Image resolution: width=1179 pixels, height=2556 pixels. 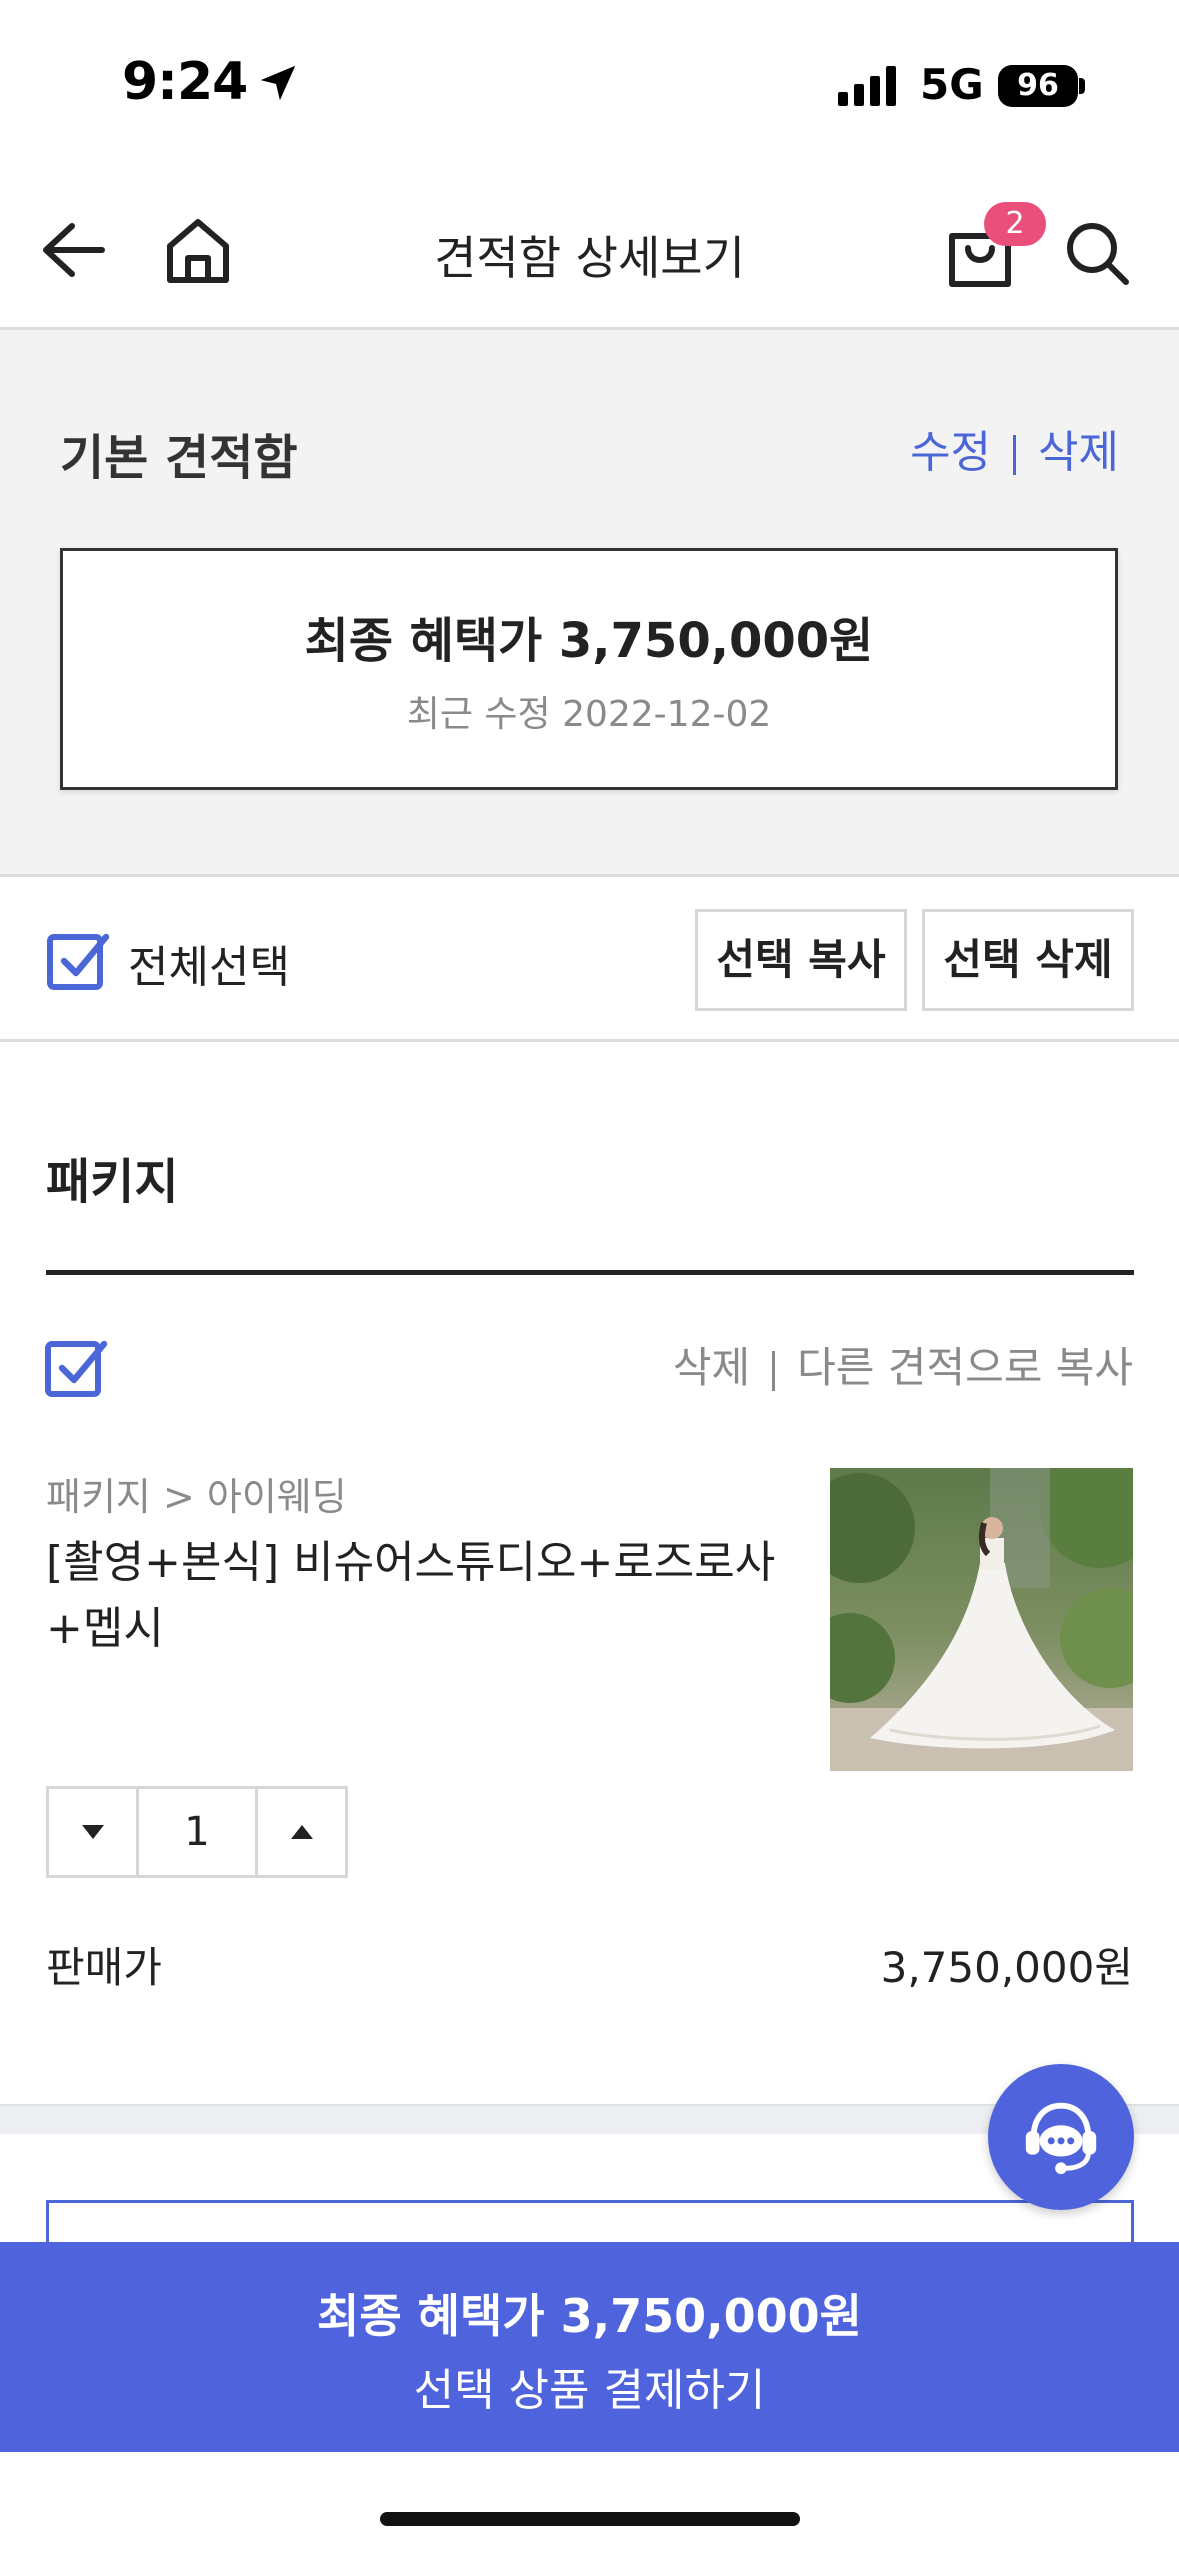 What do you see at coordinates (711, 1367) in the screenshot?
I see `item-delete-link: 삭제` at bounding box center [711, 1367].